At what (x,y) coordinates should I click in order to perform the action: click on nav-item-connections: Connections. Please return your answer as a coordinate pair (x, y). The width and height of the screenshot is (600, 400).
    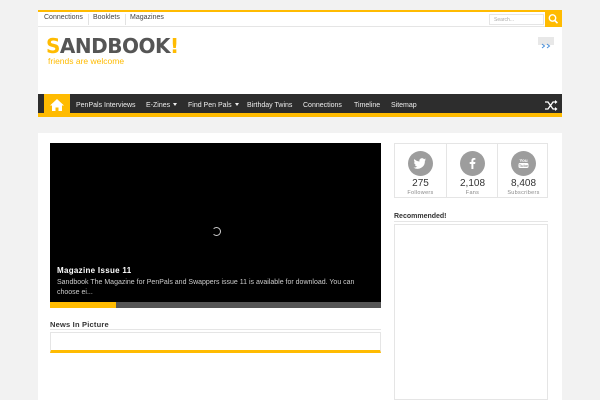
    Looking at the image, I should click on (322, 105).